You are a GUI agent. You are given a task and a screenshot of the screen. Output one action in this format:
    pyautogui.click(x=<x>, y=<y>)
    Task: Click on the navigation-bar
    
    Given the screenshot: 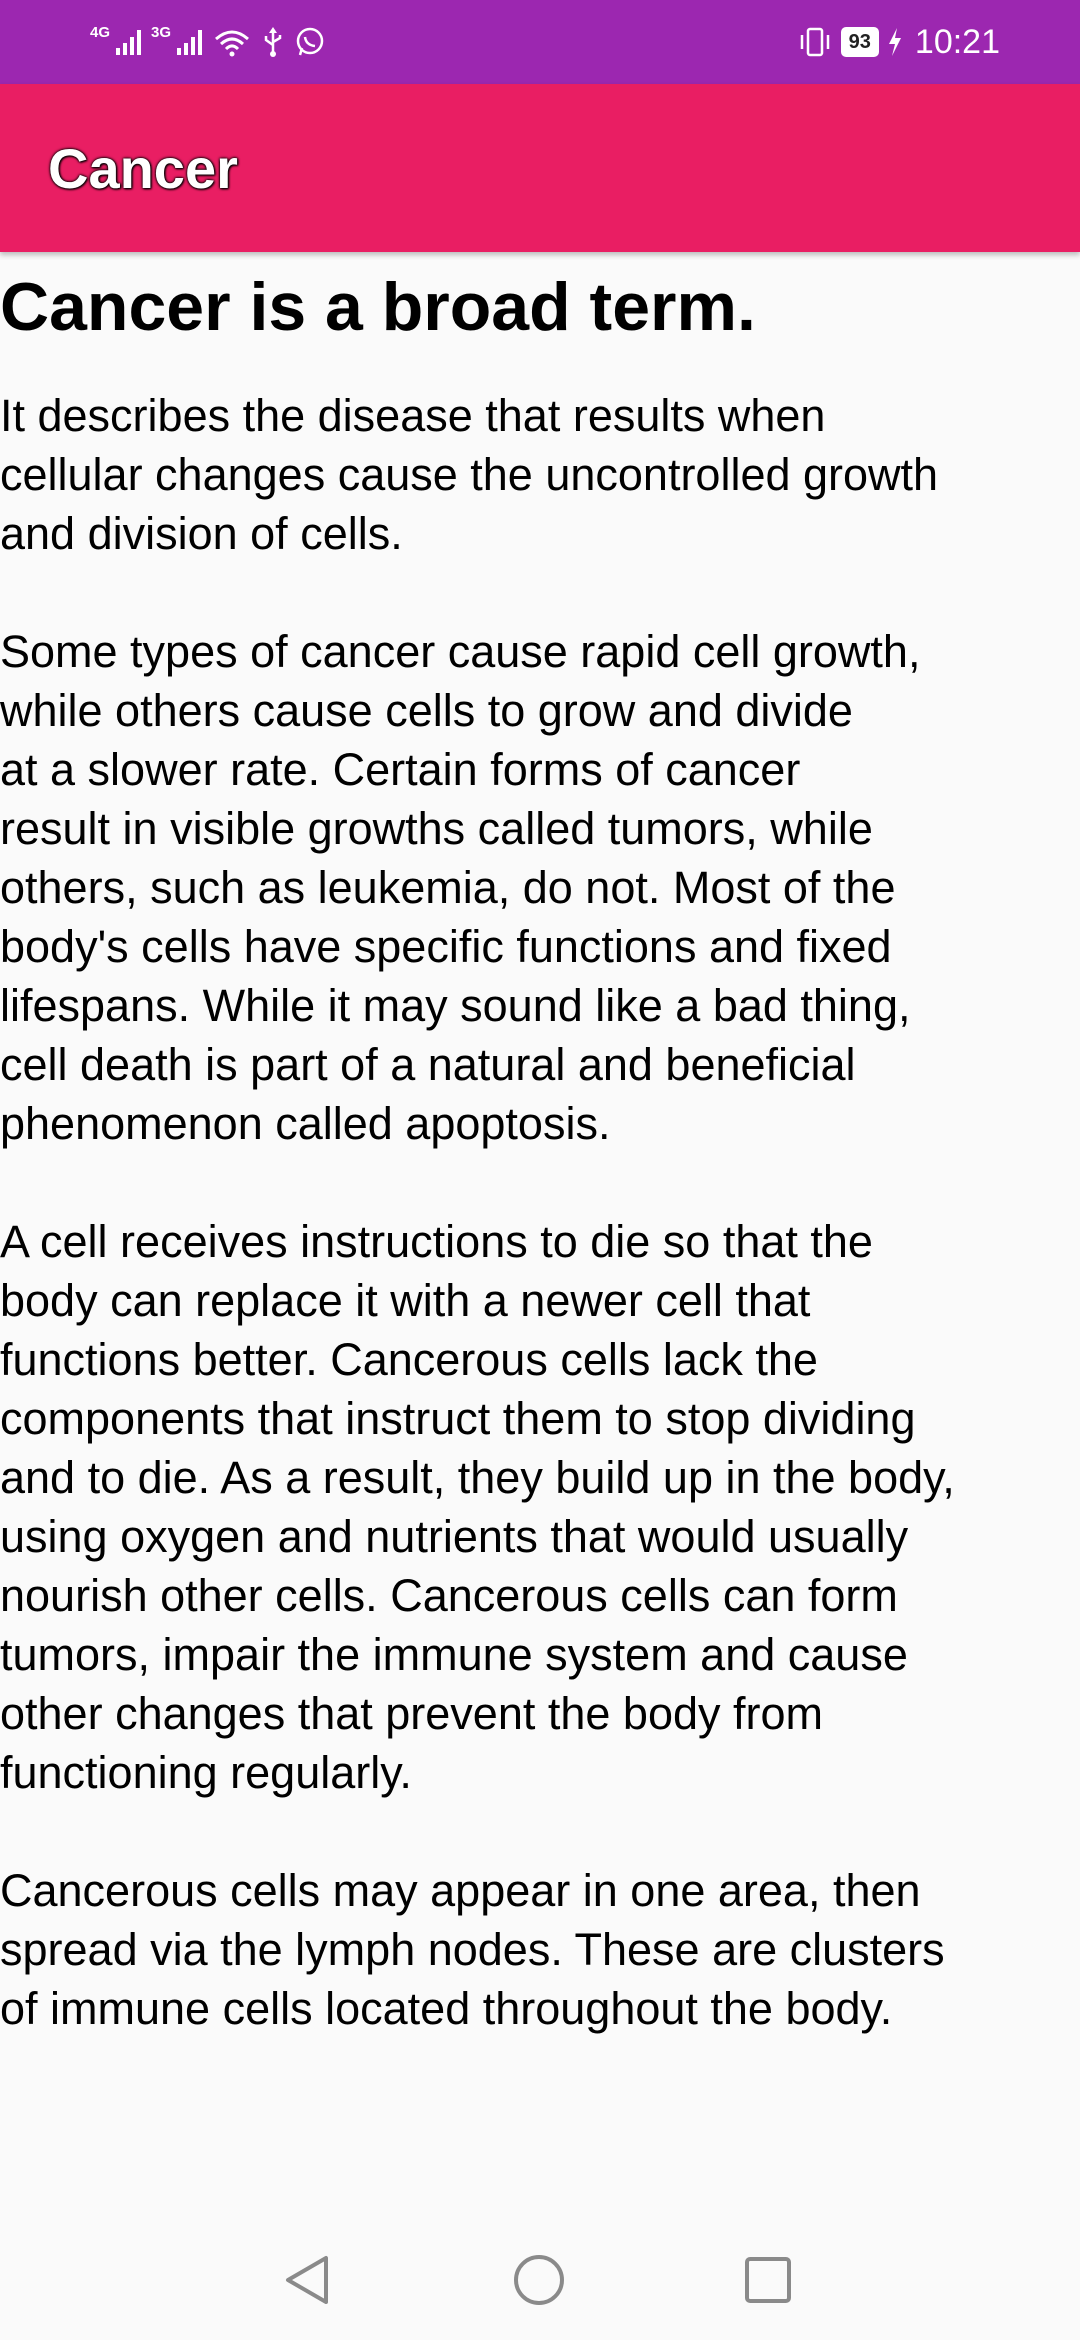 What is the action you would take?
    pyautogui.click(x=540, y=2280)
    